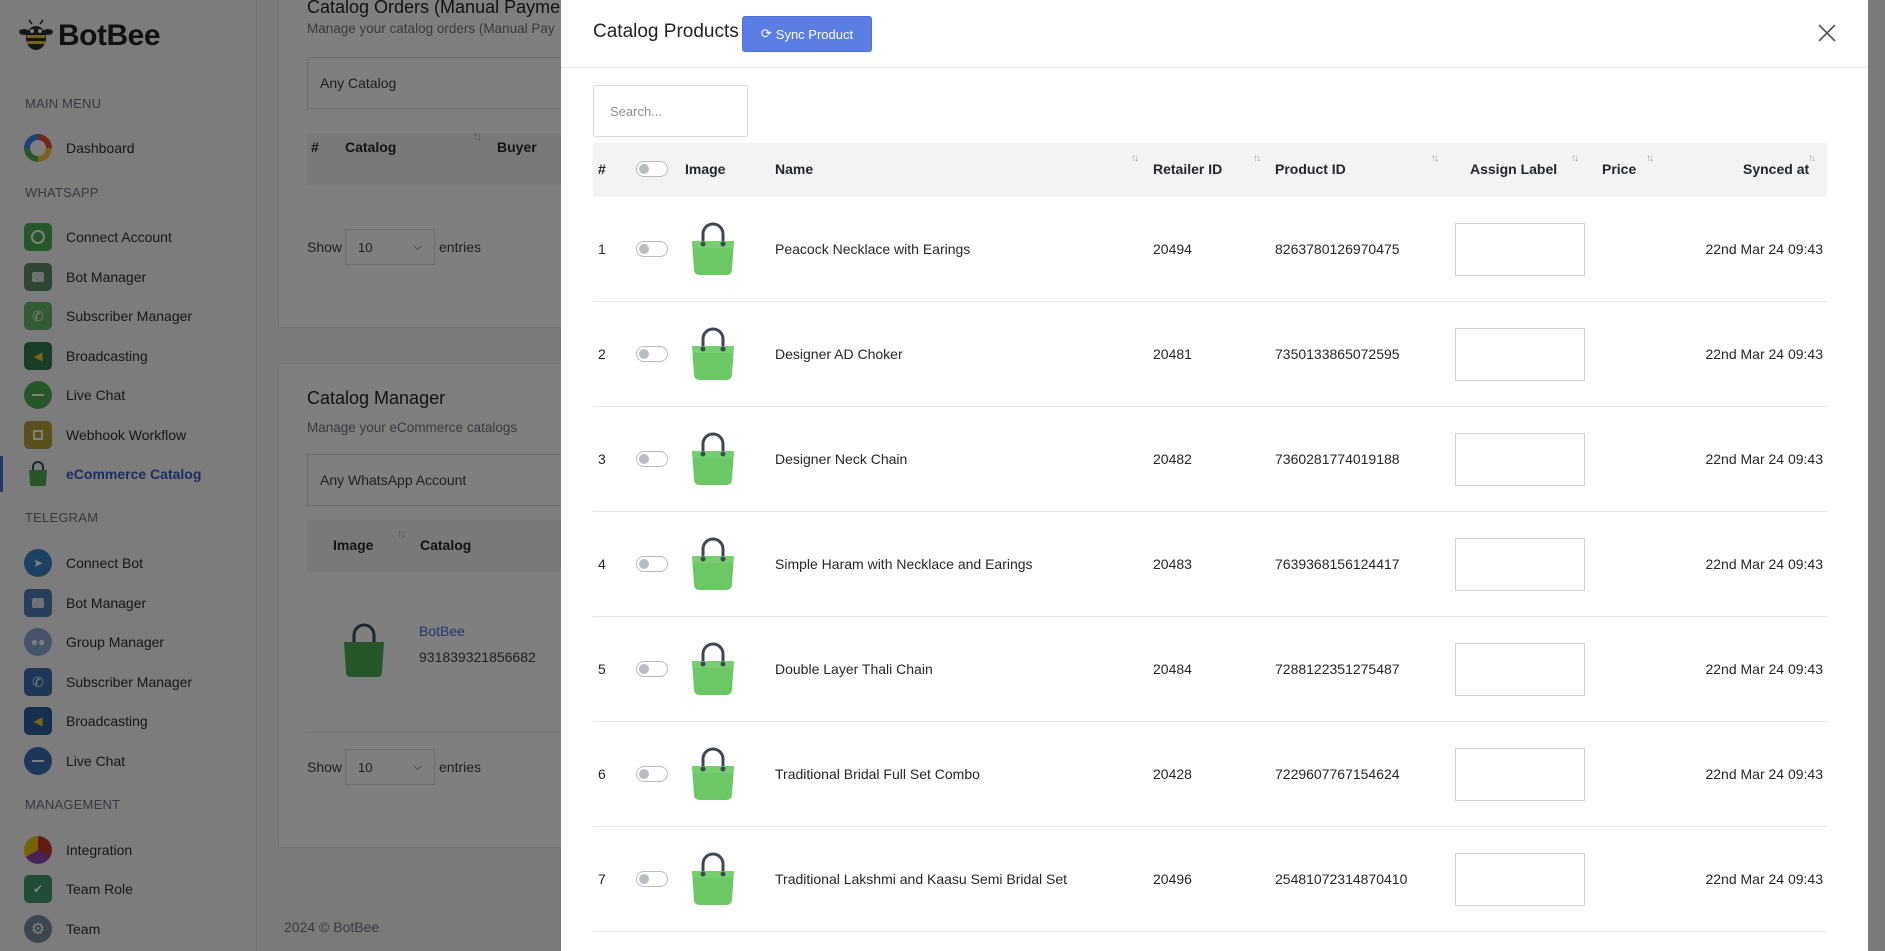 The height and width of the screenshot is (951, 1885). Describe the element at coordinates (1310, 169) in the screenshot. I see `col-product-id: Product ID` at that location.